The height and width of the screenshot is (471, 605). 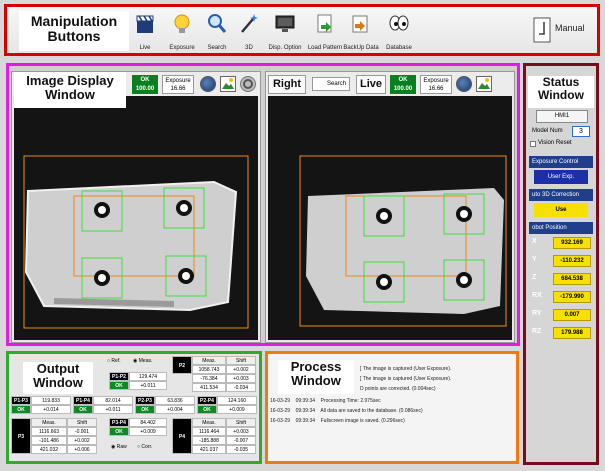 I want to click on log-message: D points are corrected. (0.004sec), so click(x=398, y=389).